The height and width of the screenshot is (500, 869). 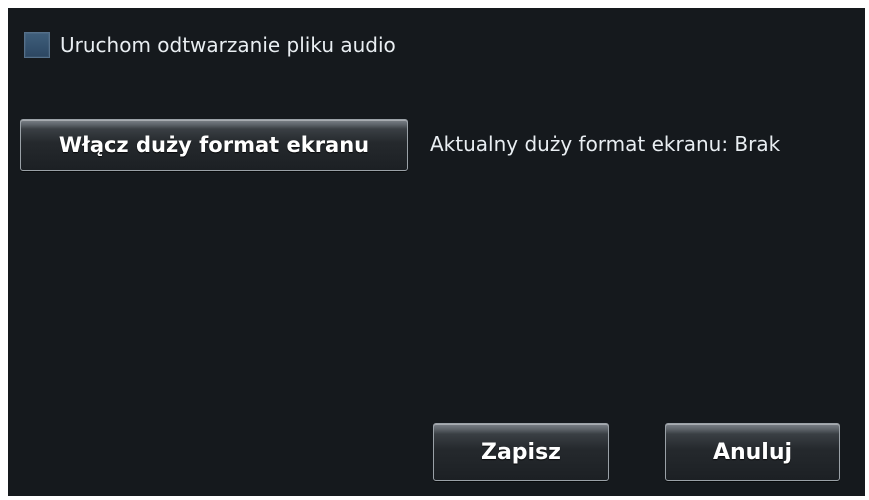 I want to click on audio-playback-label: Uruchom odtwarzanie pliku audio, so click(x=228, y=45).